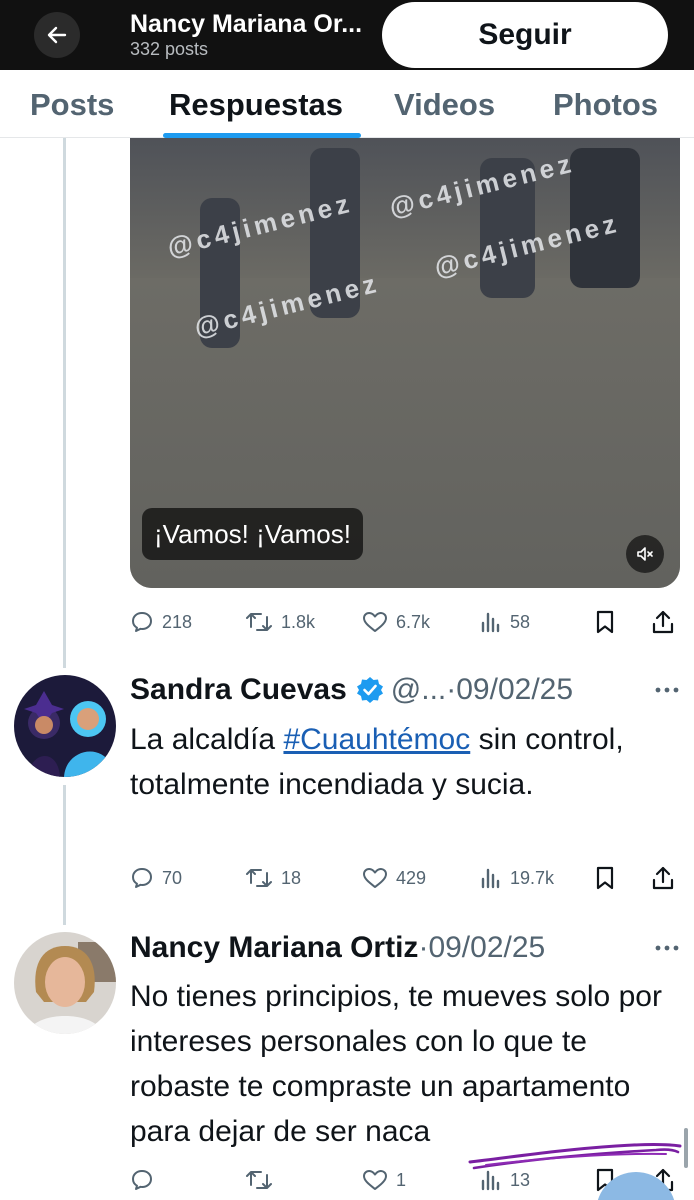 The image size is (694, 1200). I want to click on tab-photos: Photos, so click(605, 105).